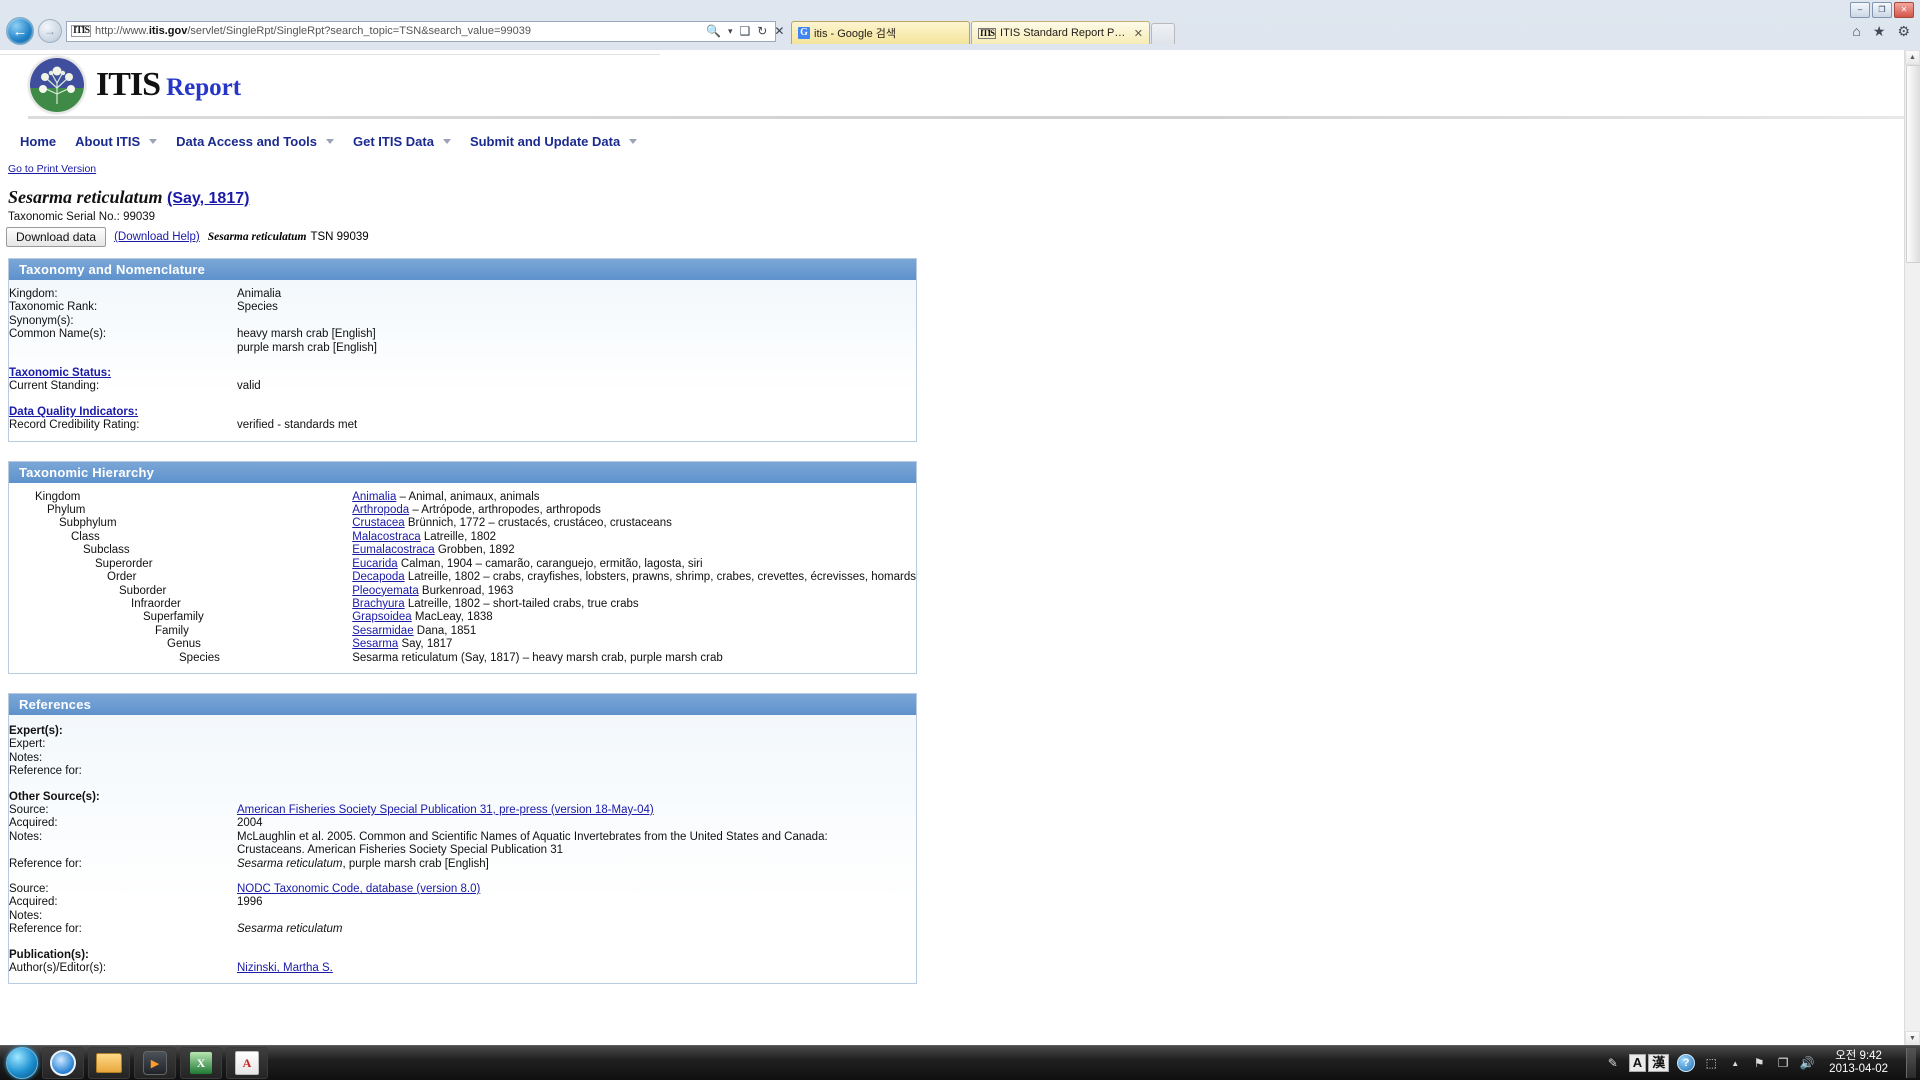 The height and width of the screenshot is (1080, 1920). Describe the element at coordinates (204, 87) in the screenshot. I see `logo-report-text: Report` at that location.